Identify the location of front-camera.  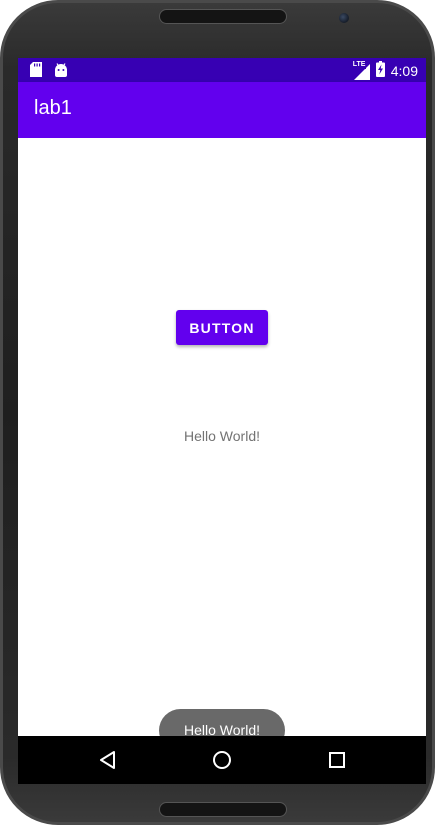
(344, 18).